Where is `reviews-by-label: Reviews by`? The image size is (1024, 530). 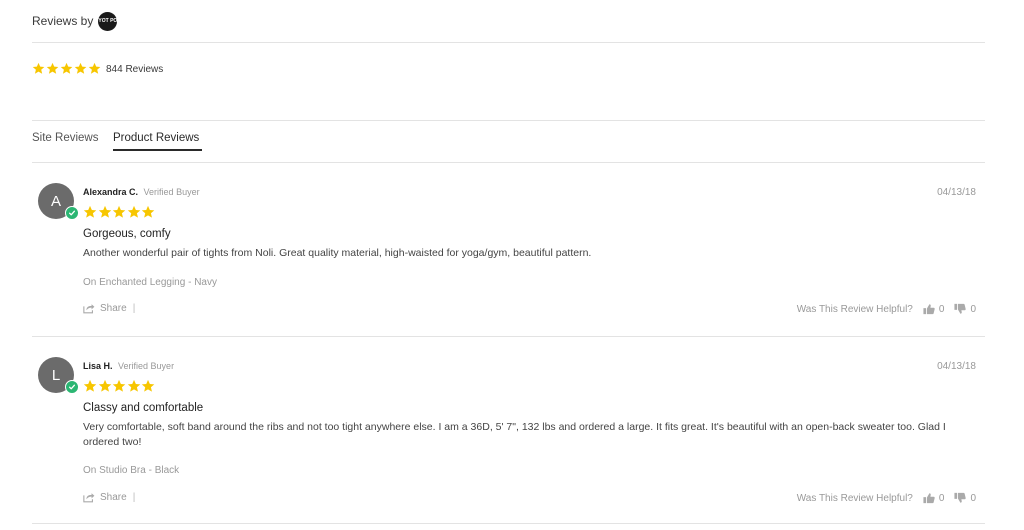
reviews-by-label: Reviews by is located at coordinates (63, 21).